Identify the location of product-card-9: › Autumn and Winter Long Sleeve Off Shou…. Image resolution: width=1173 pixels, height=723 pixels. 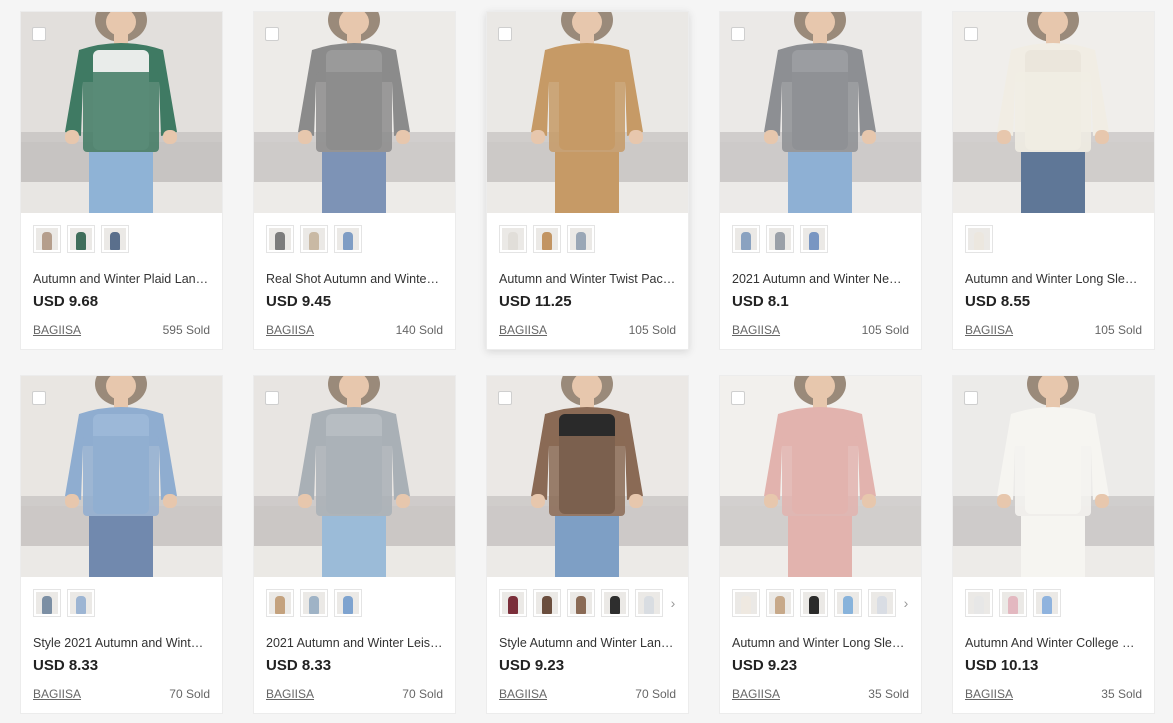
(820, 544).